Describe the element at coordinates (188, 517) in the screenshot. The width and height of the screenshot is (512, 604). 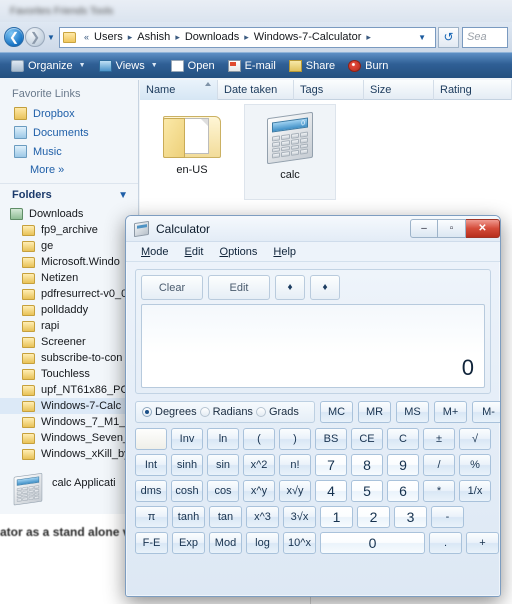
I see `tanh-button: tanh` at that location.